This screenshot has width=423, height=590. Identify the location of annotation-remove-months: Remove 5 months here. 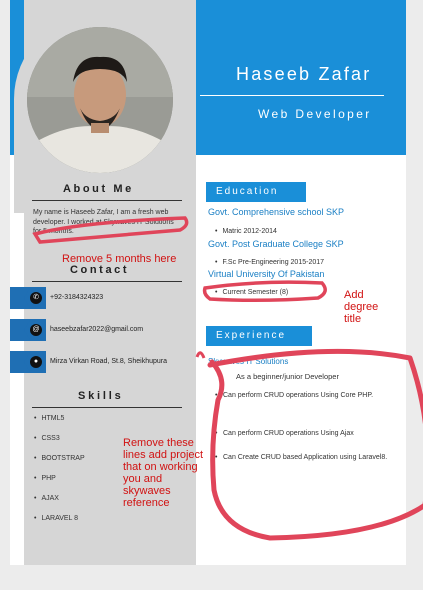
(119, 259).